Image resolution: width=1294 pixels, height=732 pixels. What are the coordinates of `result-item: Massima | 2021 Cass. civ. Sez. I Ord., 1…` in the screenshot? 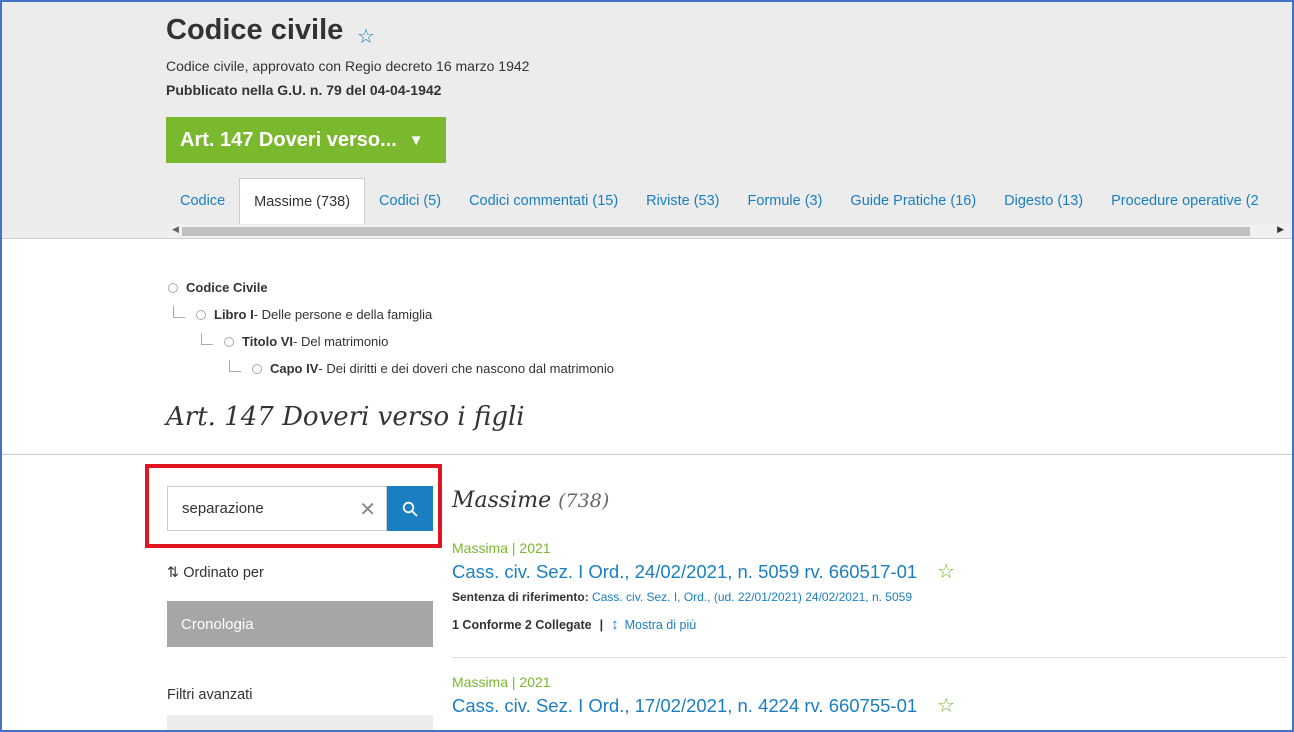 It's located at (869, 696).